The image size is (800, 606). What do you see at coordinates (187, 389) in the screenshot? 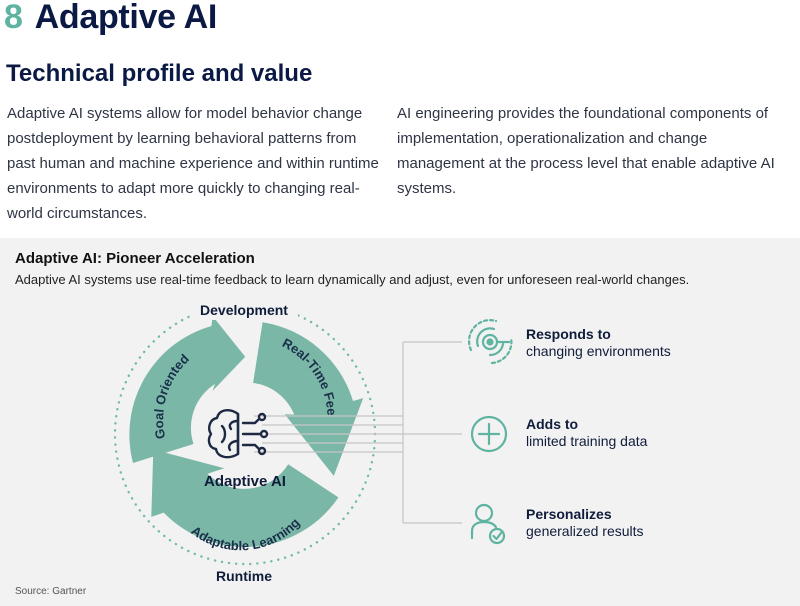
I see `goal-oriented-arrow` at bounding box center [187, 389].